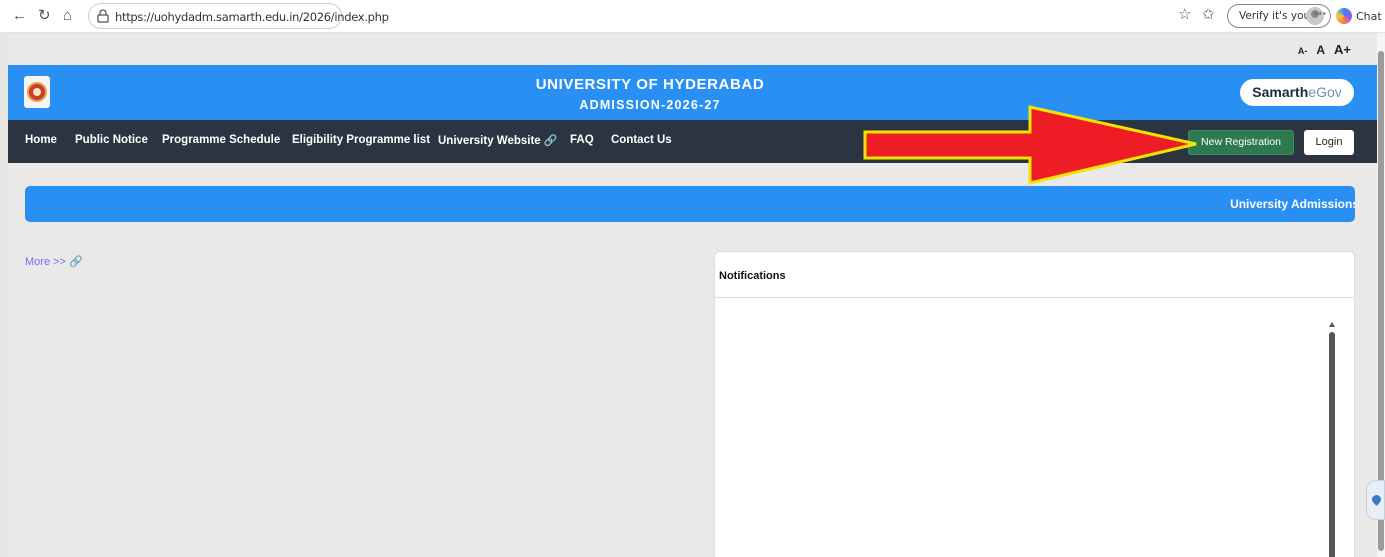 The width and height of the screenshot is (1385, 557). What do you see at coordinates (1325, 92) in the screenshot?
I see `brand-part-egov: eGov` at bounding box center [1325, 92].